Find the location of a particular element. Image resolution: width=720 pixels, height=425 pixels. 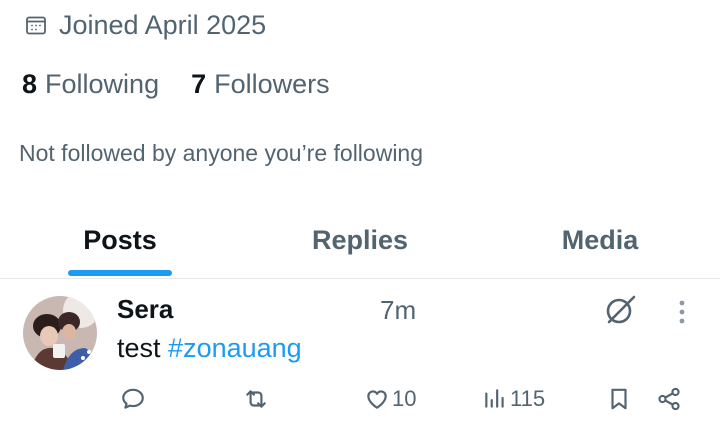

followers-label: Followers is located at coordinates (272, 83).